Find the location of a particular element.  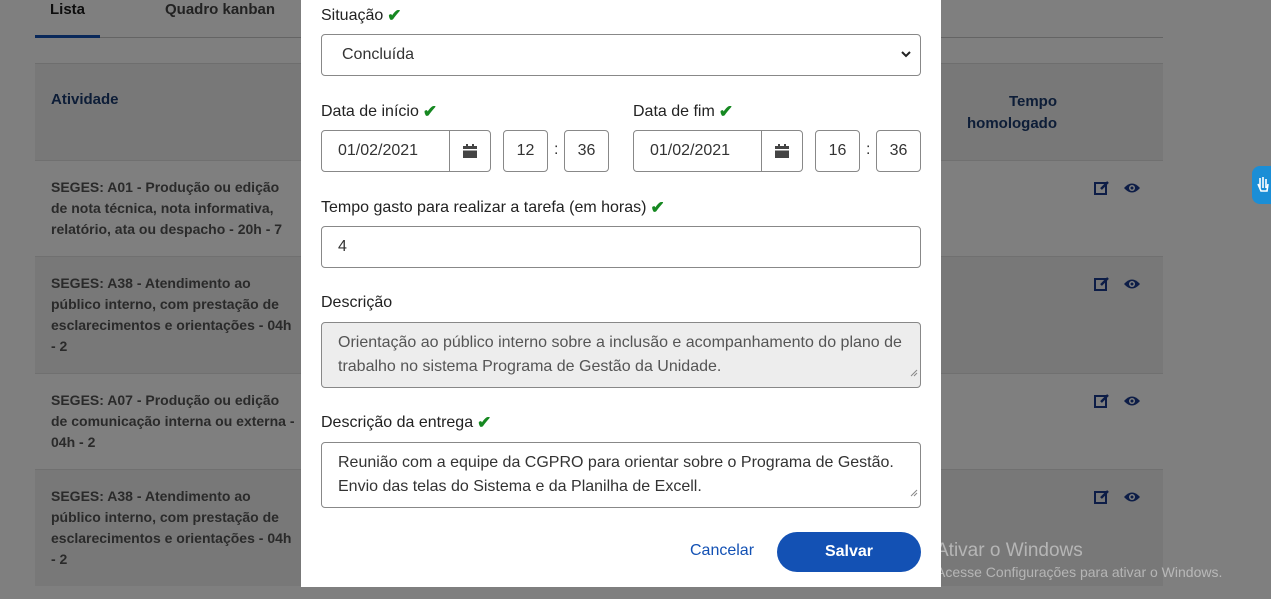

start-date-label: Data de início ✔ is located at coordinates (379, 111).